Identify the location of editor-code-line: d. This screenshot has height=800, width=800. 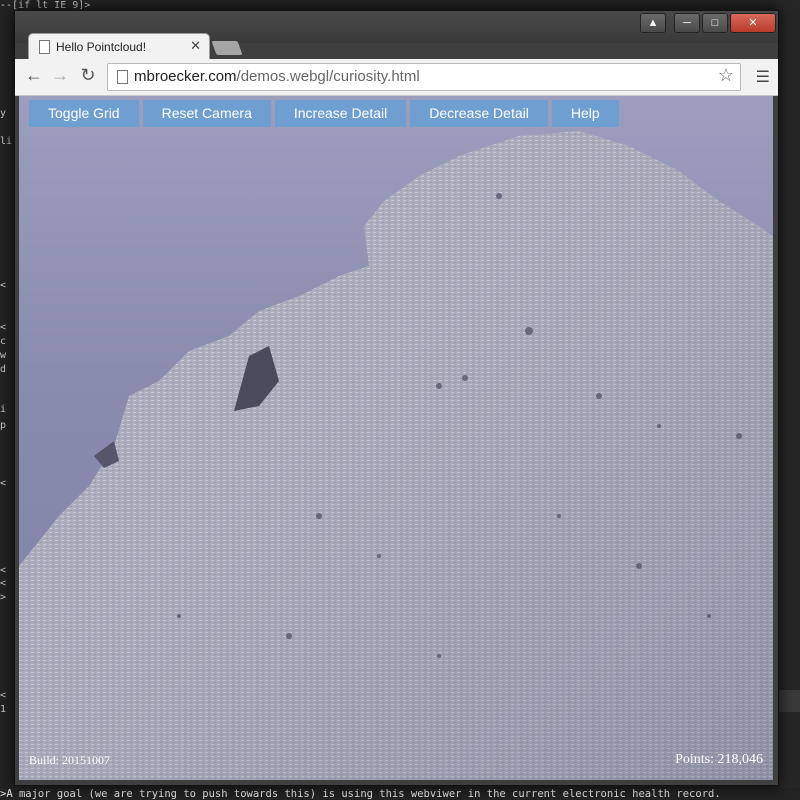
(3, 369).